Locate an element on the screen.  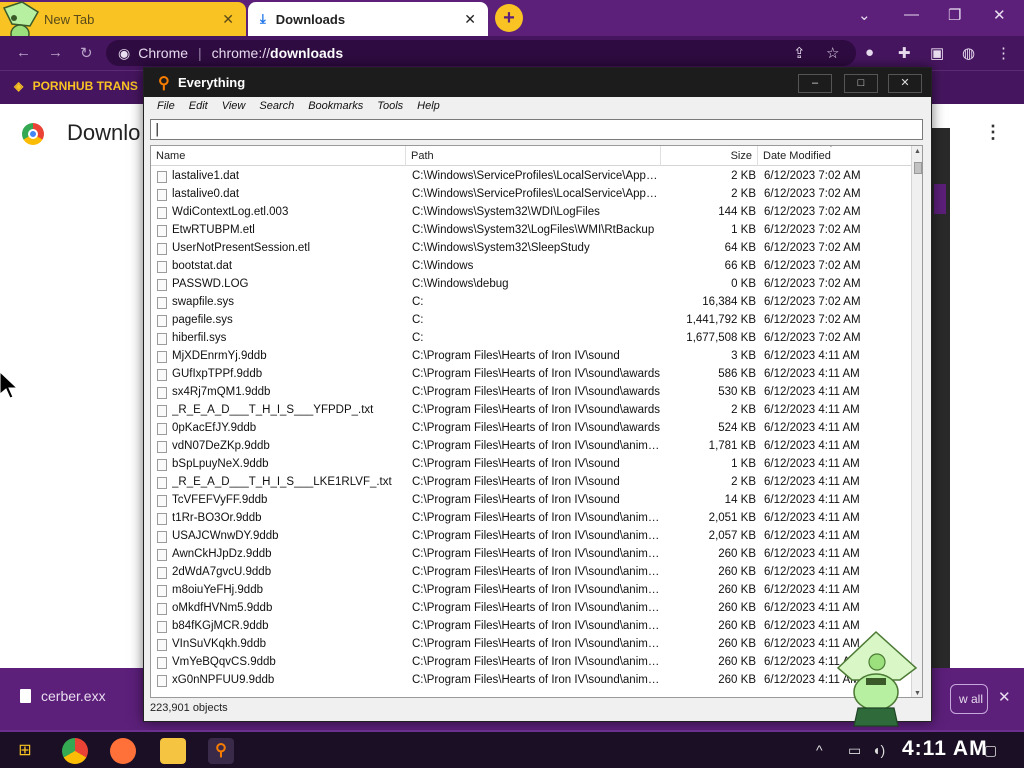
column-name: Name is located at coordinates (278, 156).